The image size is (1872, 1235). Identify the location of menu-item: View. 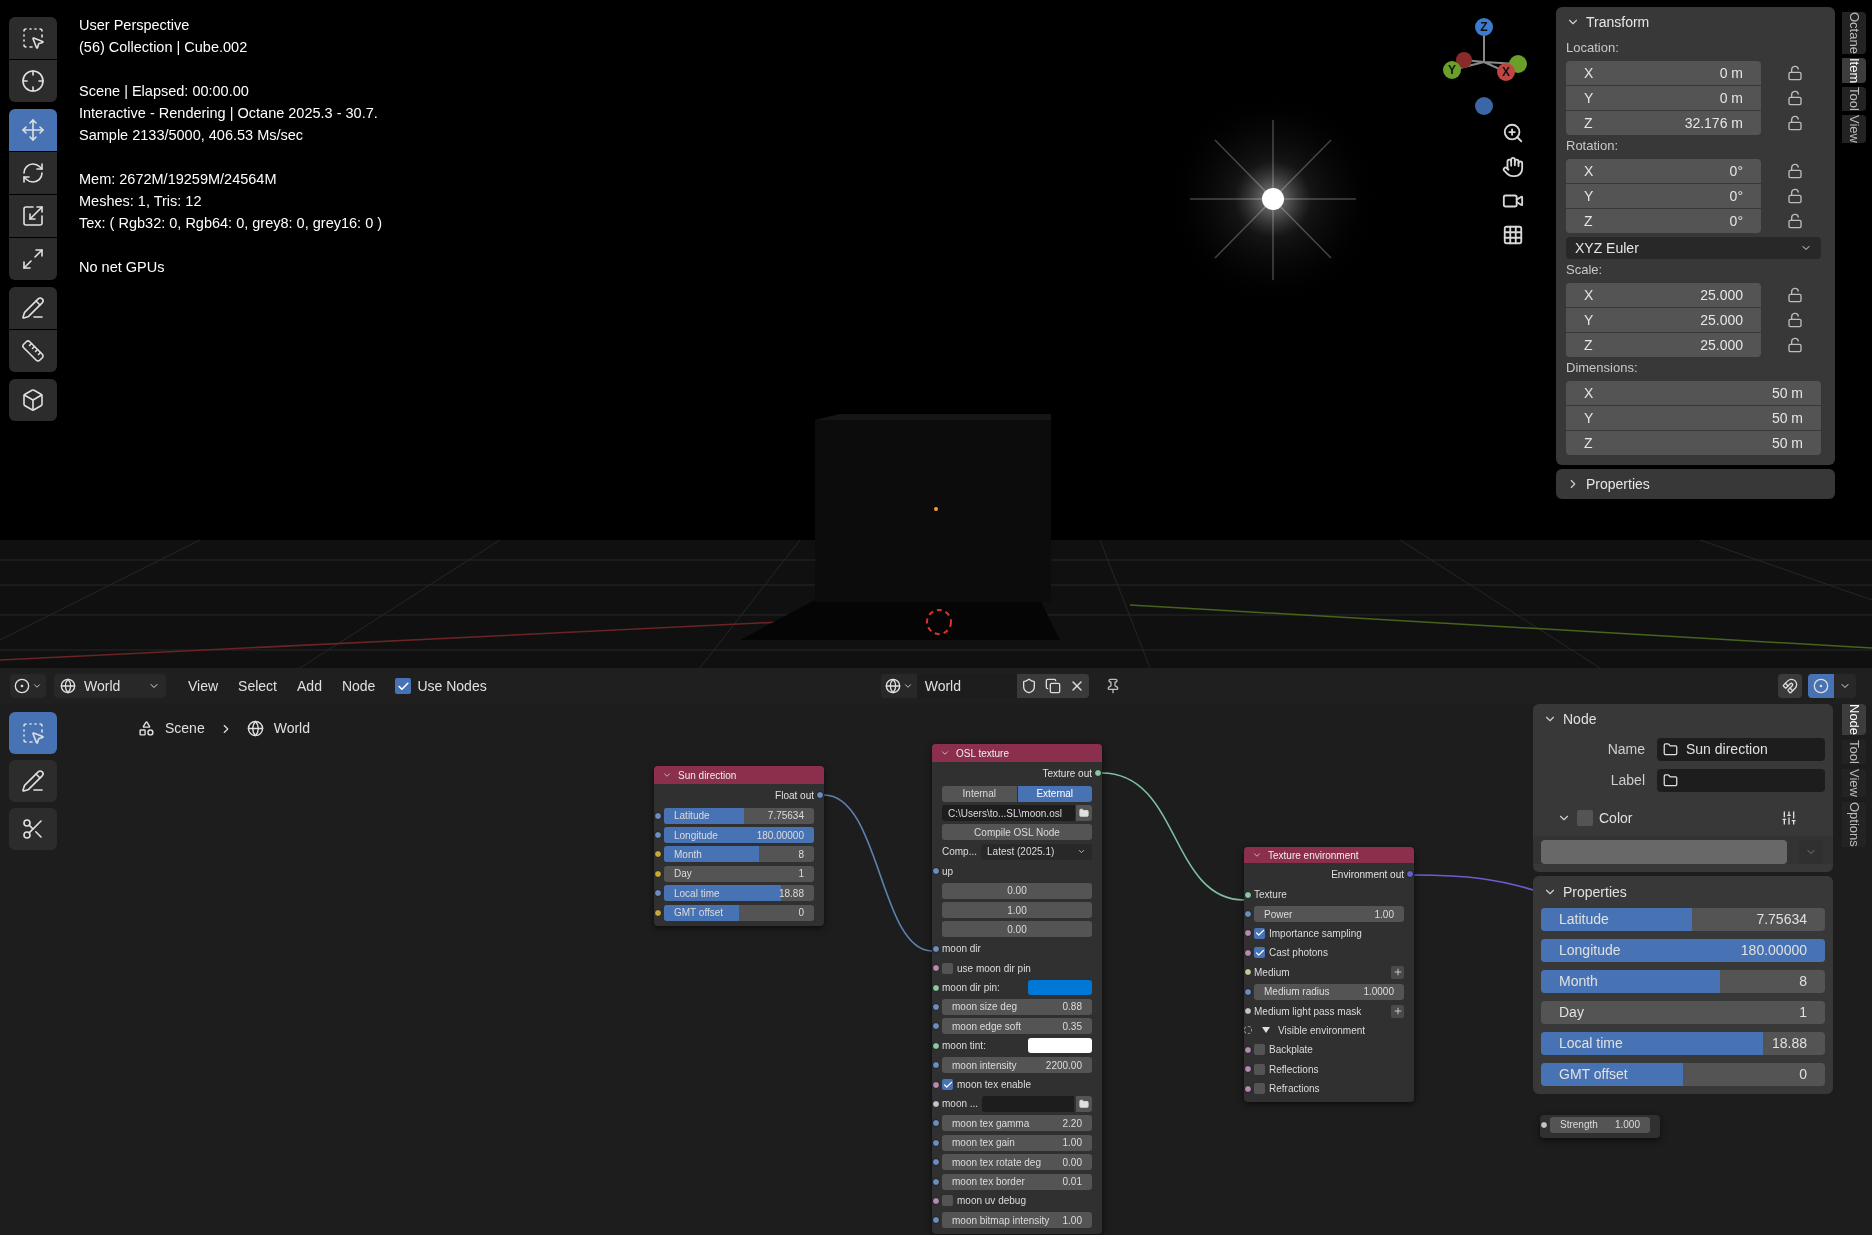
(203, 686).